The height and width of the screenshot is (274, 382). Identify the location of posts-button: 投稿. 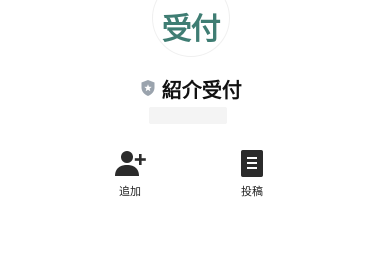
(252, 174).